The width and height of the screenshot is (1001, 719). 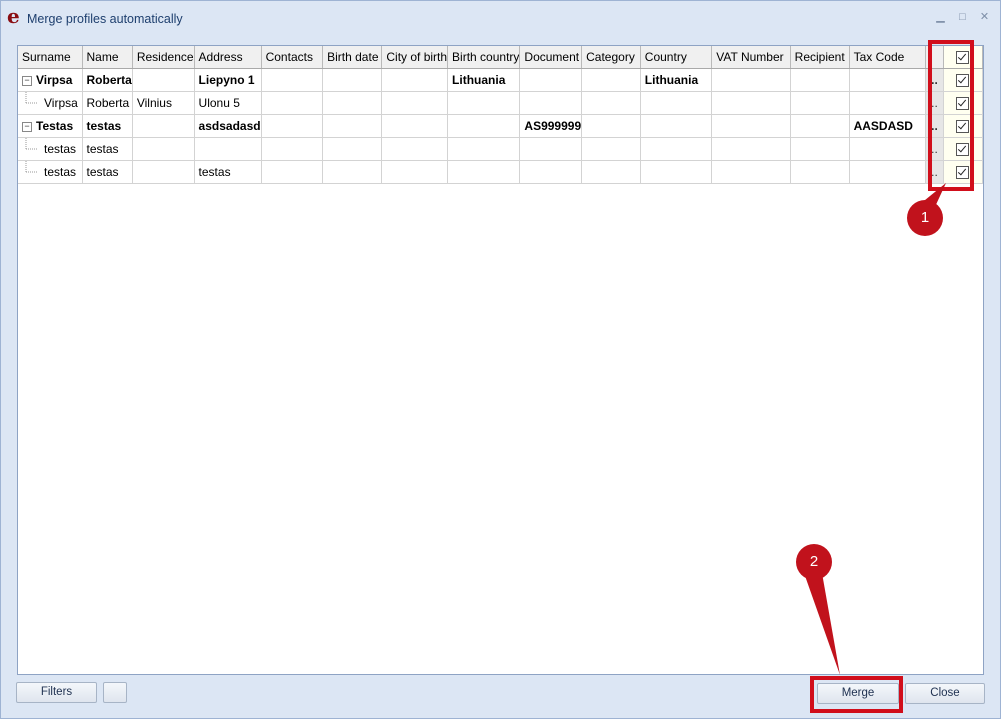 What do you see at coordinates (292, 57) in the screenshot?
I see `column-header: Contacts` at bounding box center [292, 57].